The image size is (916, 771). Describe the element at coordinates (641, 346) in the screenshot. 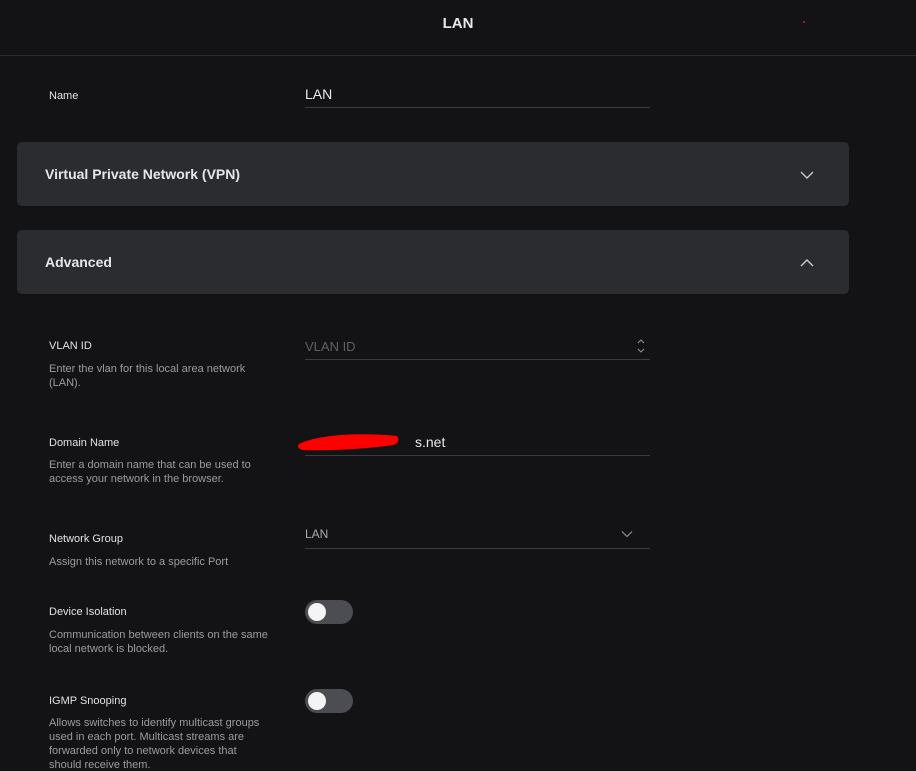

I see `number-stepper-icon` at that location.